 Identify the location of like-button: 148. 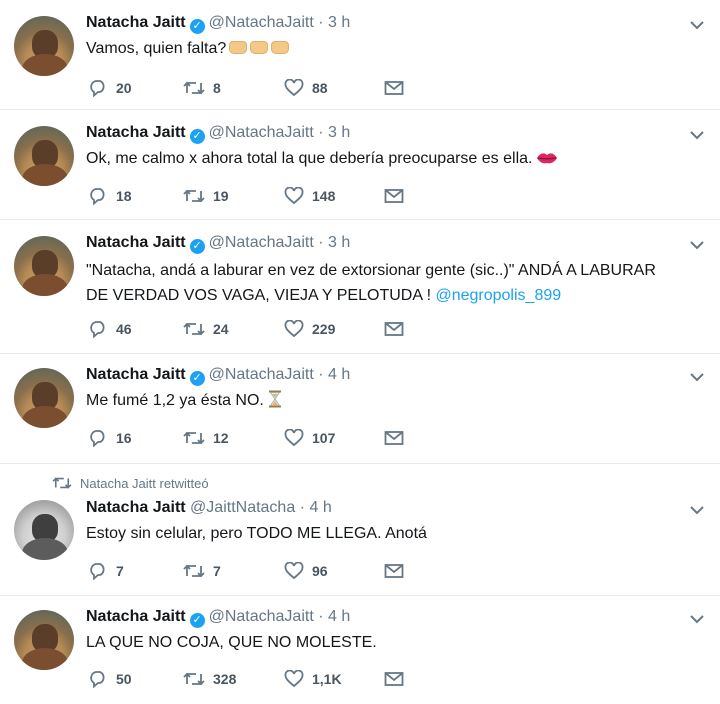
(309, 196).